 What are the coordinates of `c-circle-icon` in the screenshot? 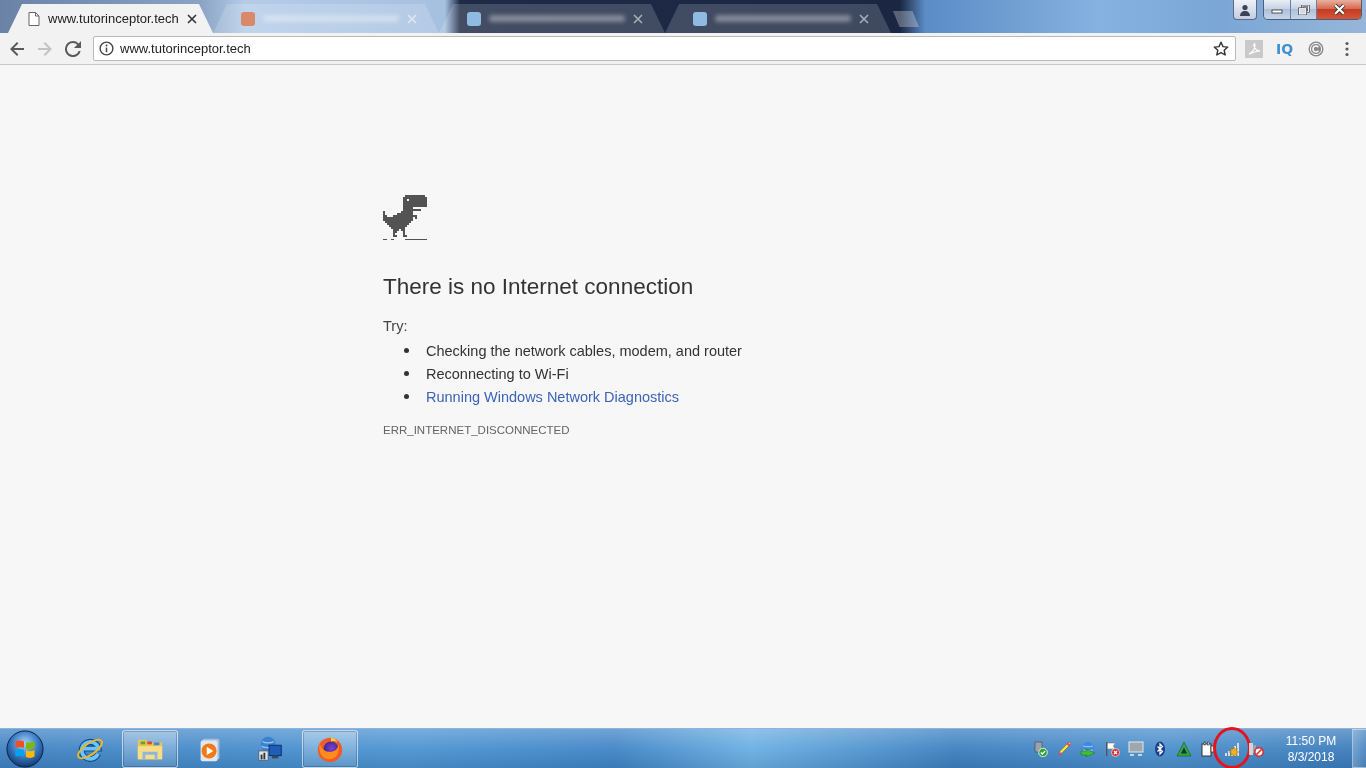 It's located at (1315, 48).